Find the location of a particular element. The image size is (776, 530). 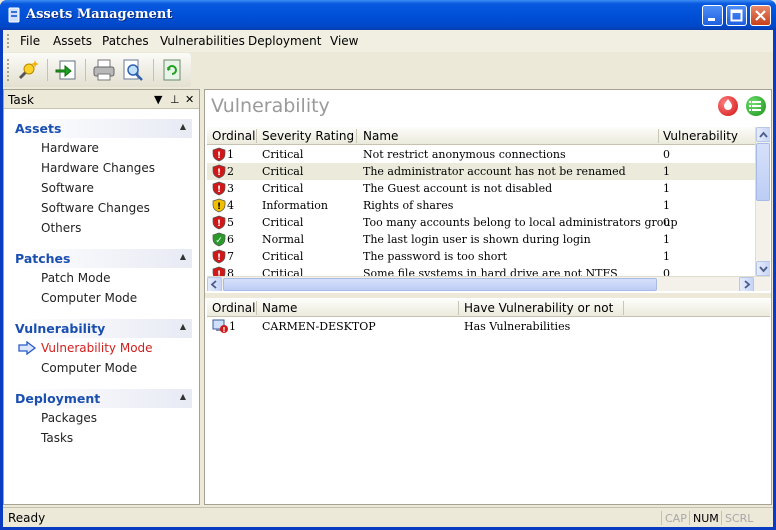

cell-name: Rights of shares is located at coordinates (408, 205).